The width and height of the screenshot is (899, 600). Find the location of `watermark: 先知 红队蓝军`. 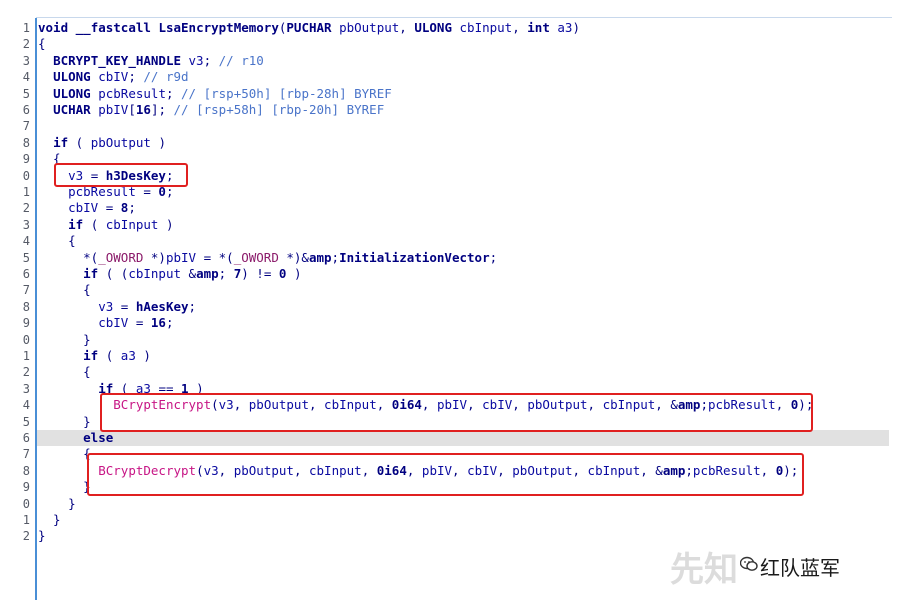

watermark: 先知 红队蓝军 is located at coordinates (770, 565).